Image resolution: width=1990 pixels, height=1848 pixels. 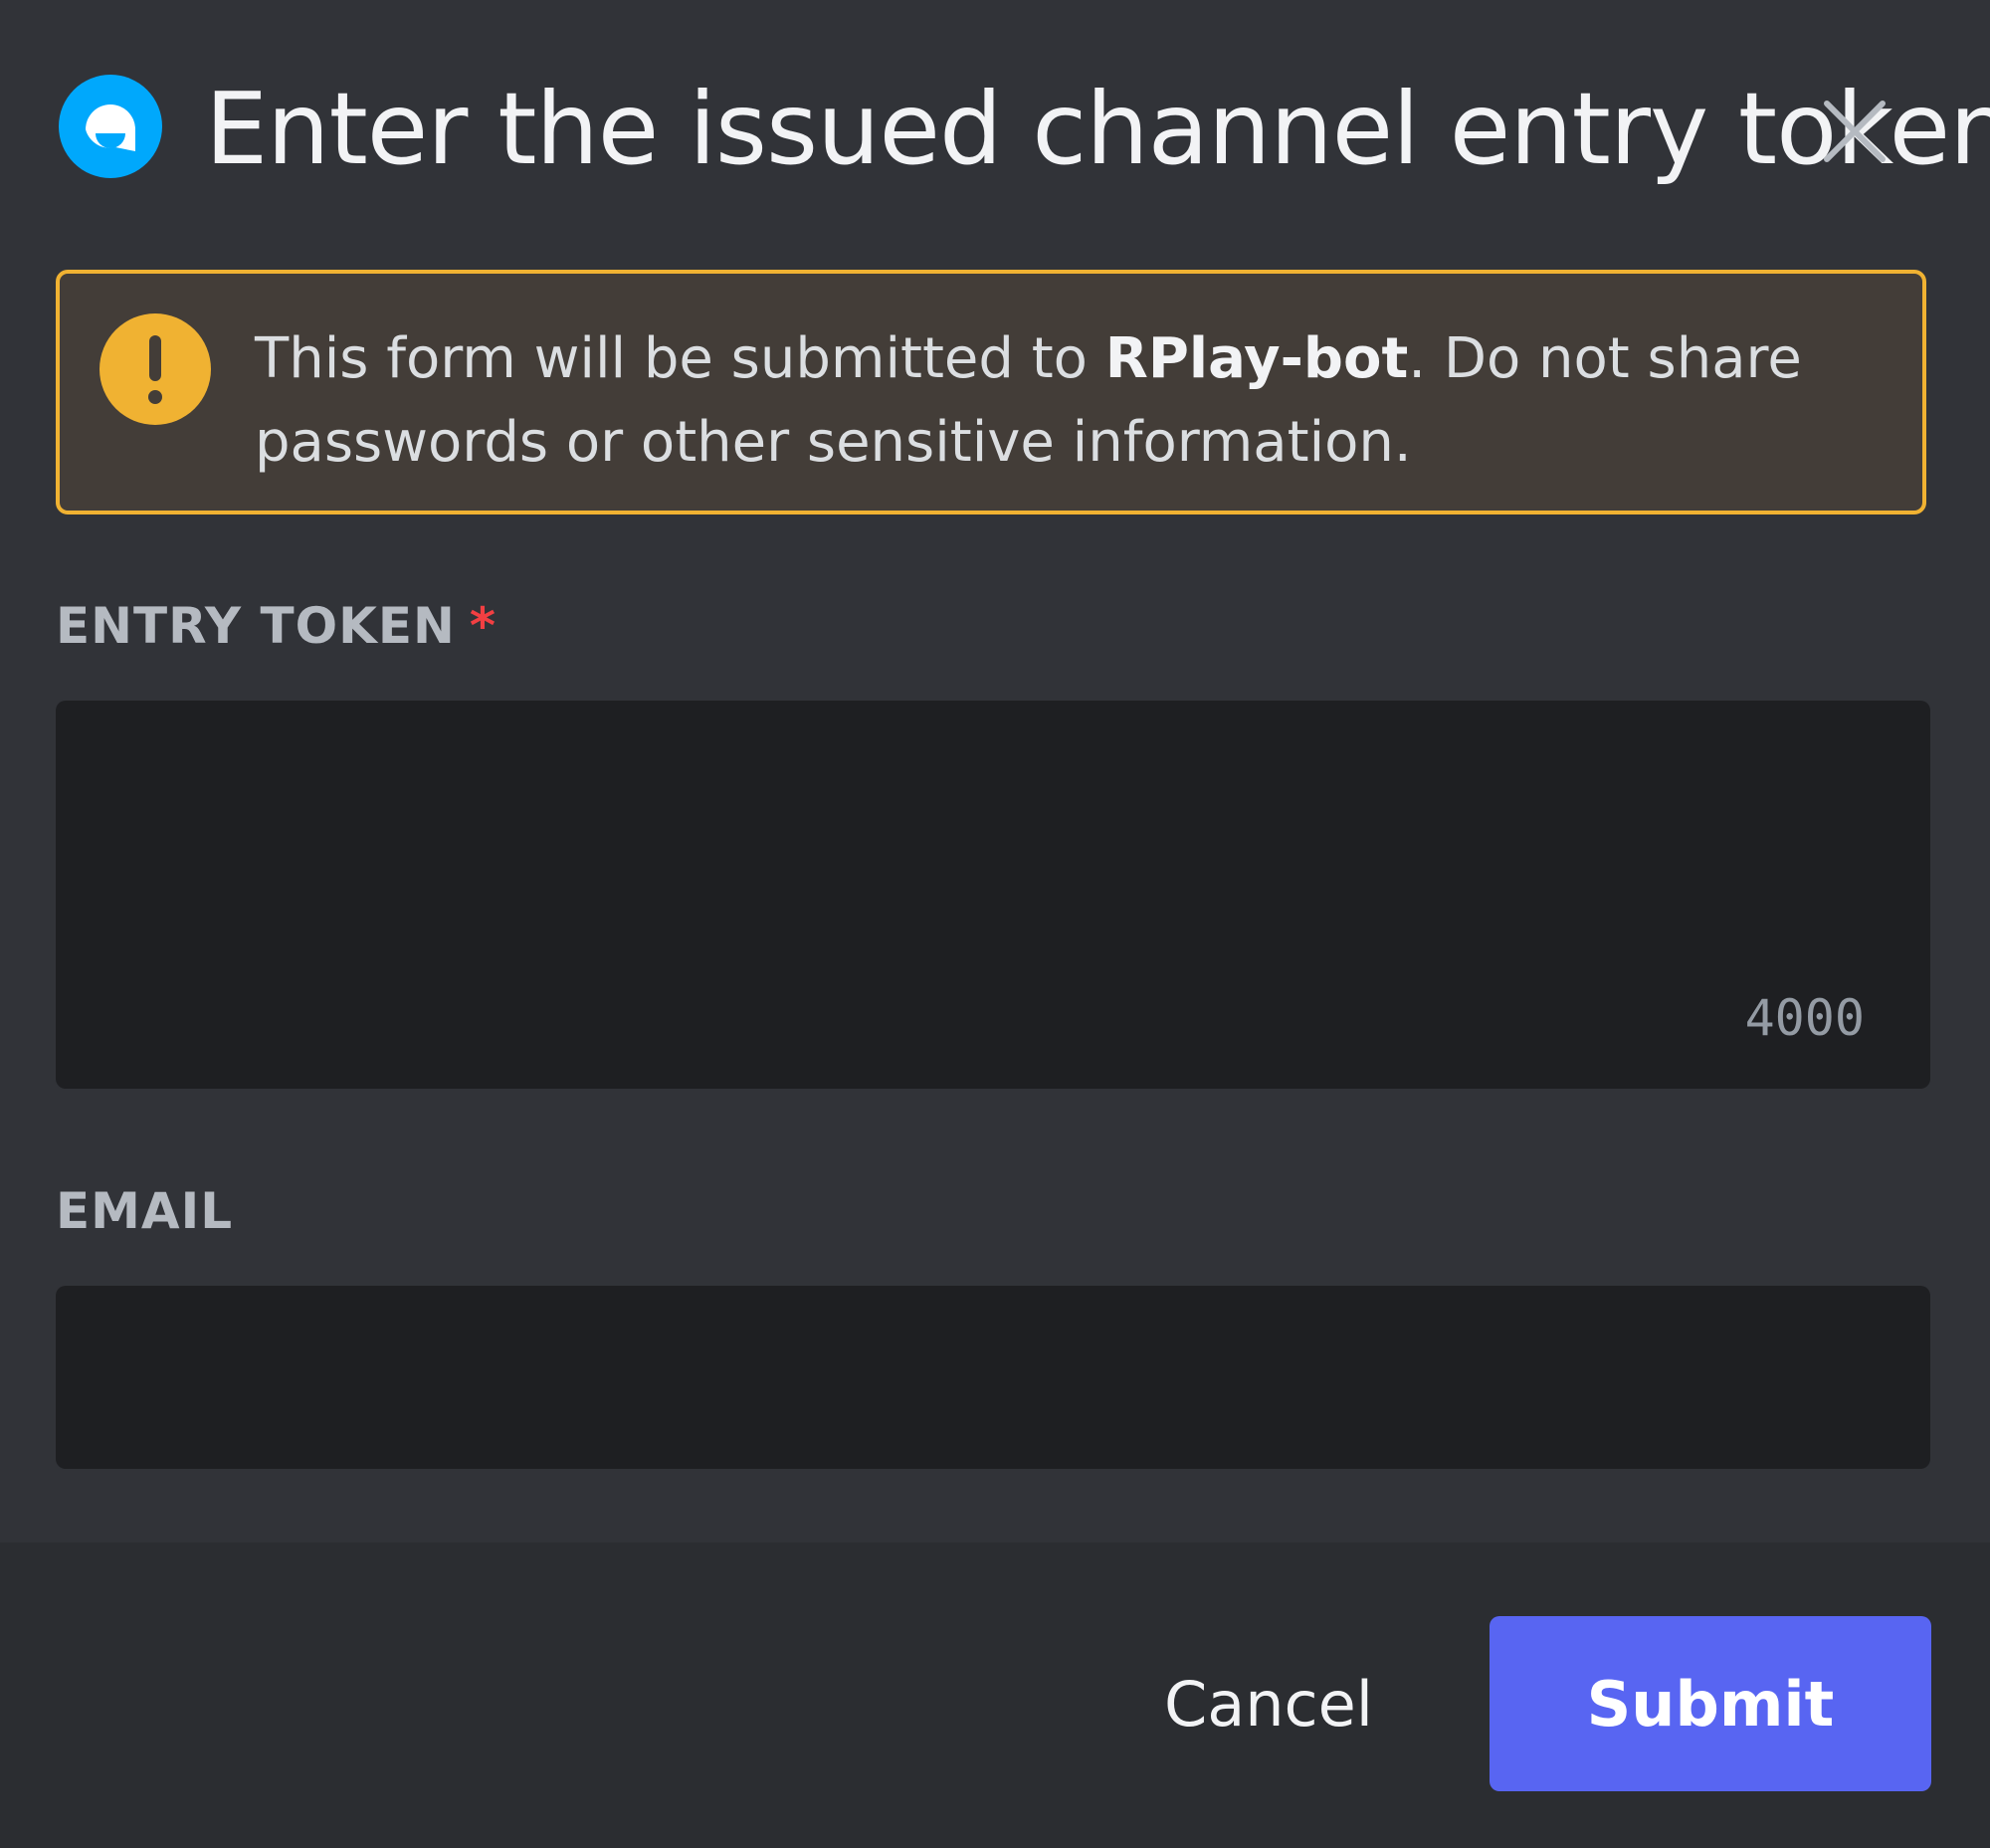 I want to click on modal-header: Enter the issued channel entry token, so click(x=1023, y=129).